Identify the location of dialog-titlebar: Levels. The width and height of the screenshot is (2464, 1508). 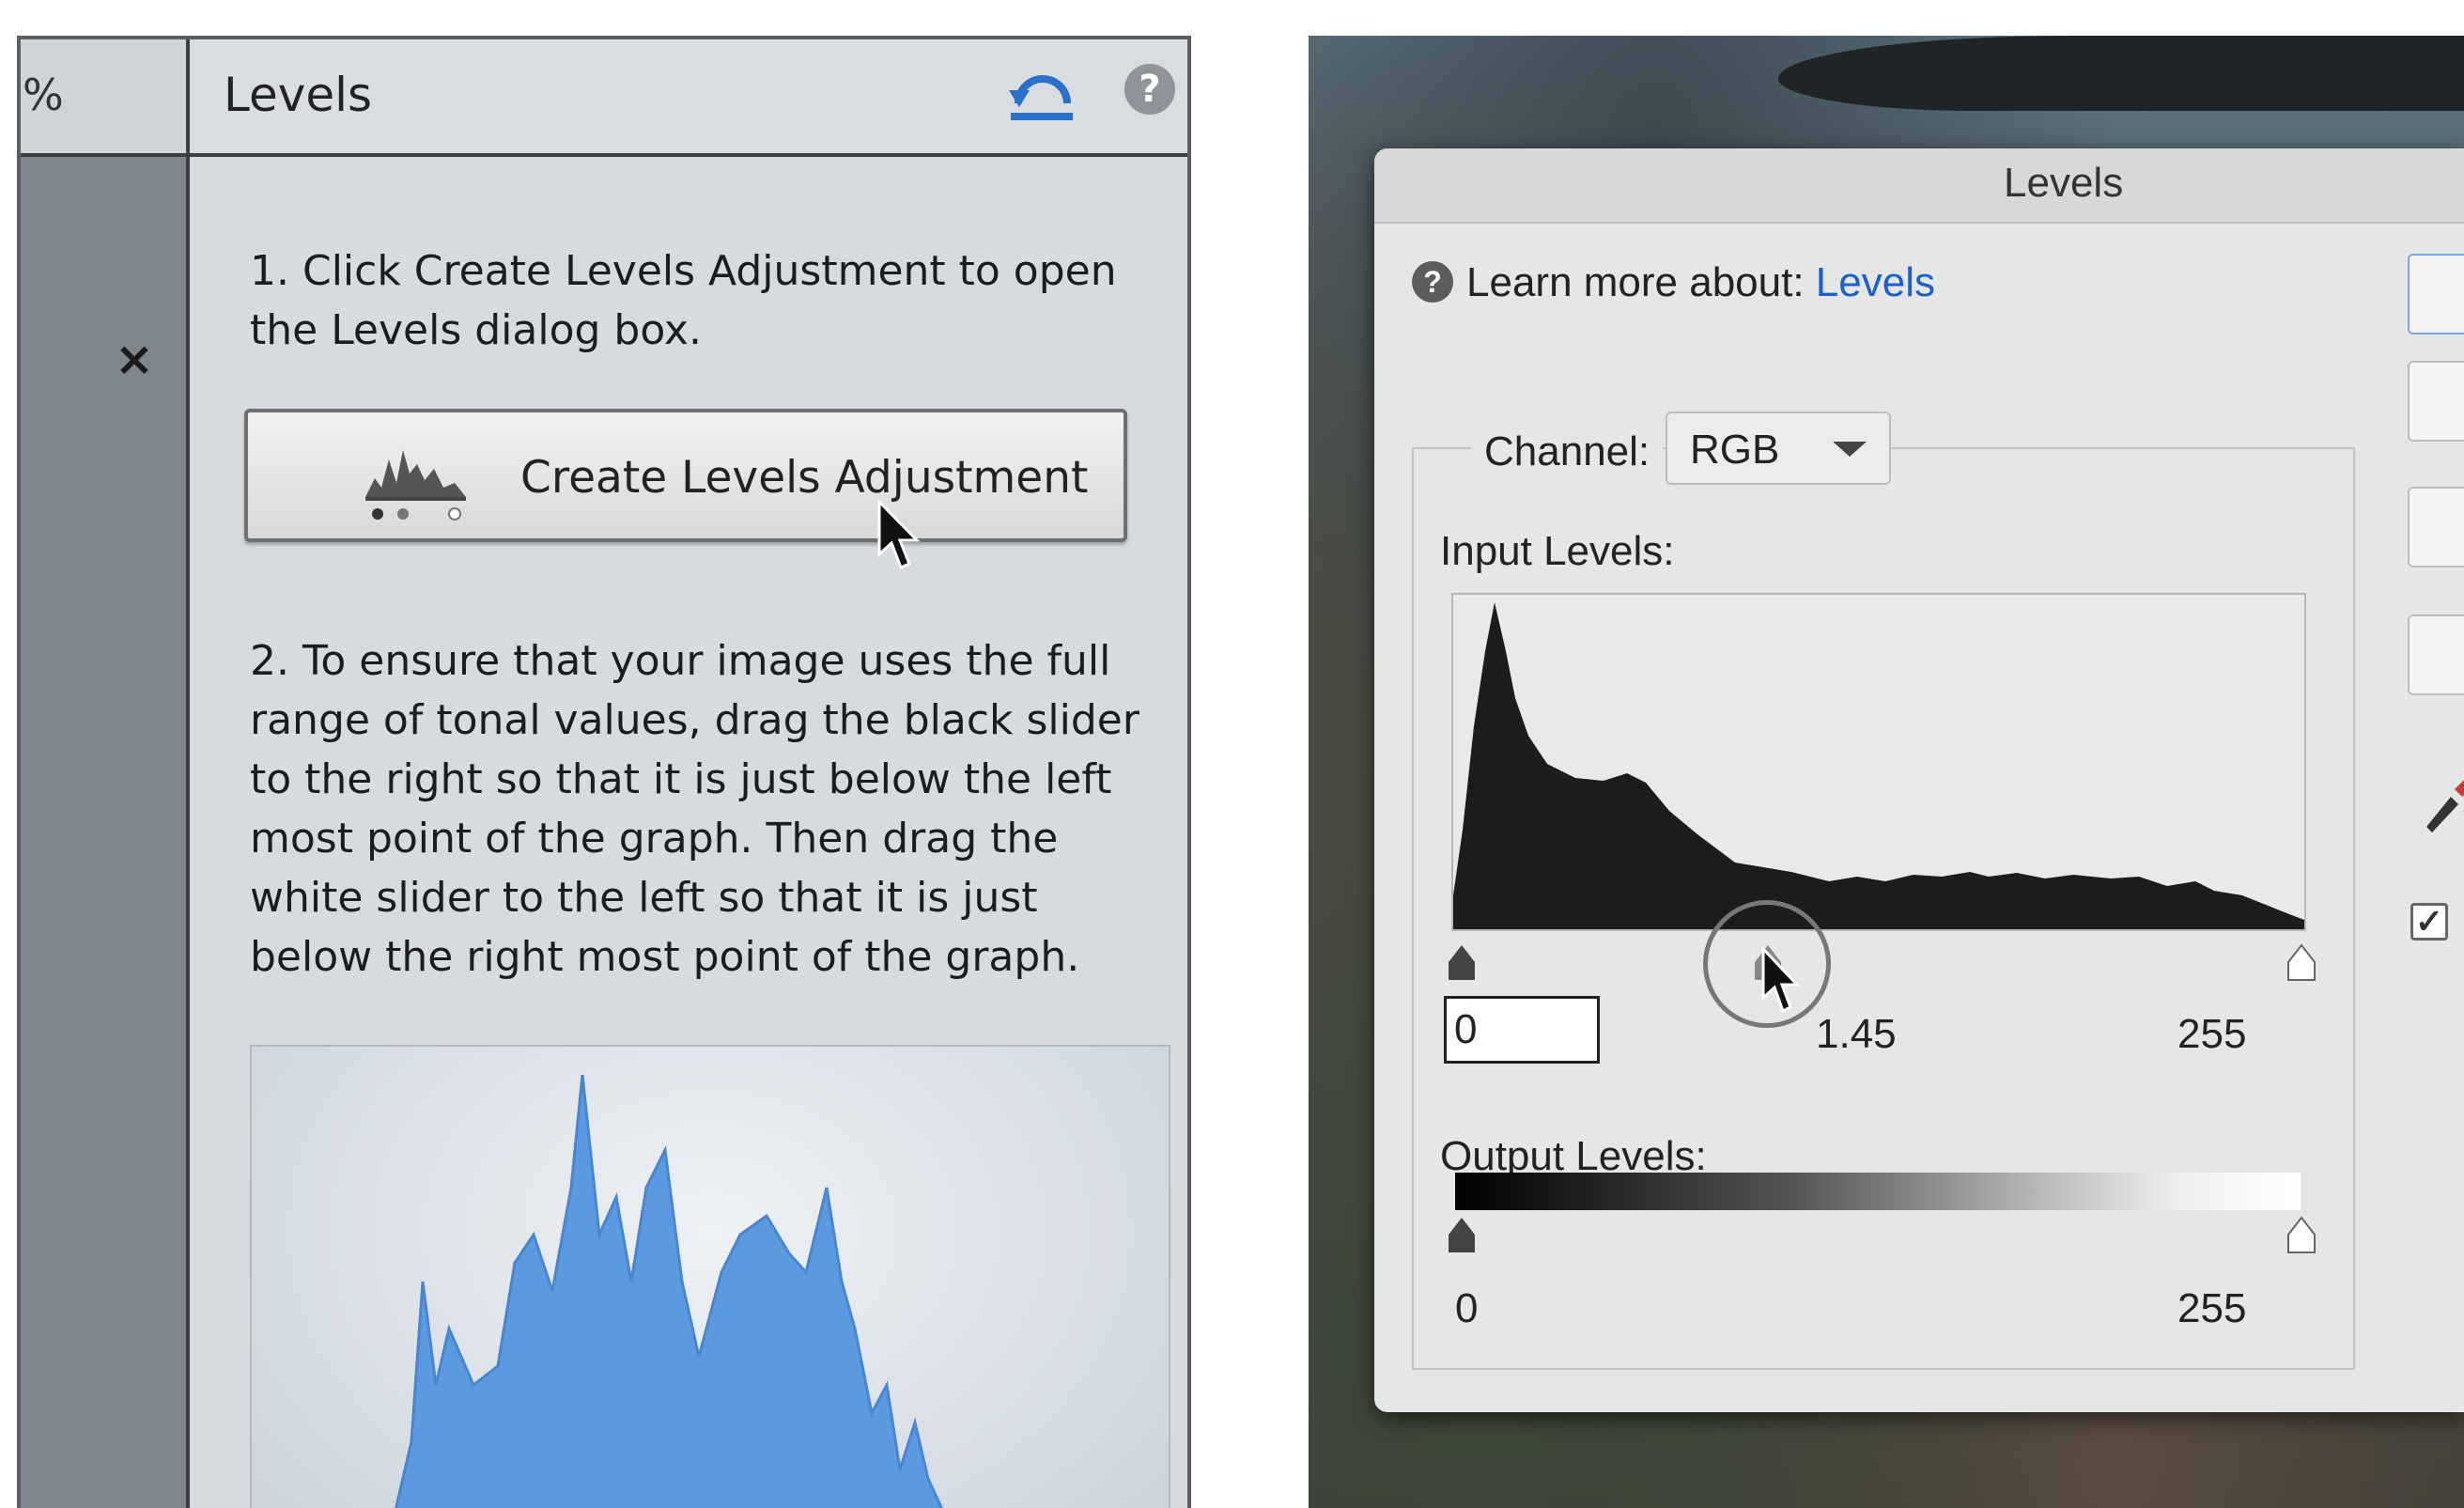
(1919, 186).